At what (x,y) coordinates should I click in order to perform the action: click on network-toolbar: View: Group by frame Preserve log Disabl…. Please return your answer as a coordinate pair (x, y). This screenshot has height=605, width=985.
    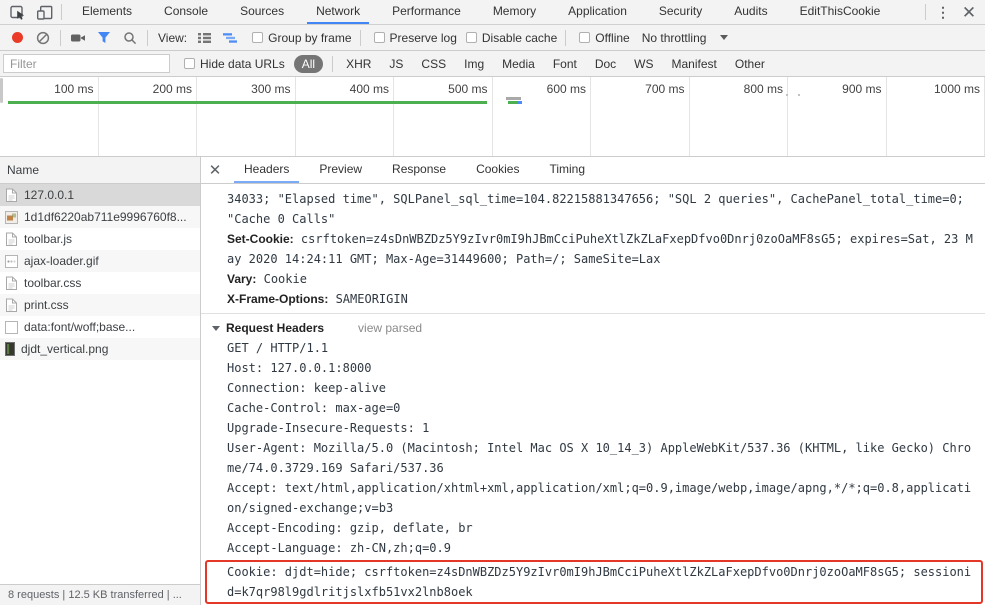
    Looking at the image, I should click on (492, 38).